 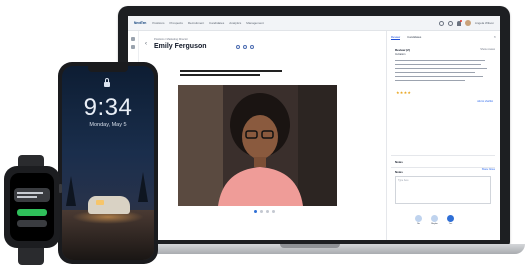 What do you see at coordinates (487, 49) in the screenshot?
I see `show-review-link: Show review` at bounding box center [487, 49].